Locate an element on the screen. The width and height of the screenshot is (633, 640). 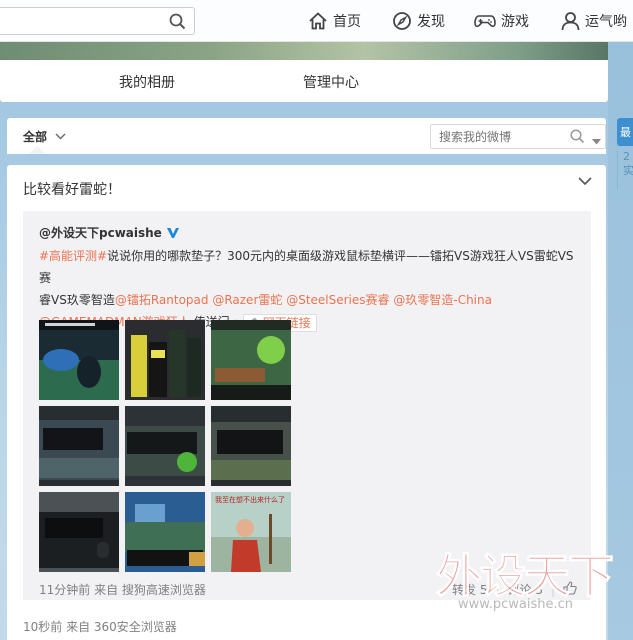
nav-home: 首页 is located at coordinates (334, 21).